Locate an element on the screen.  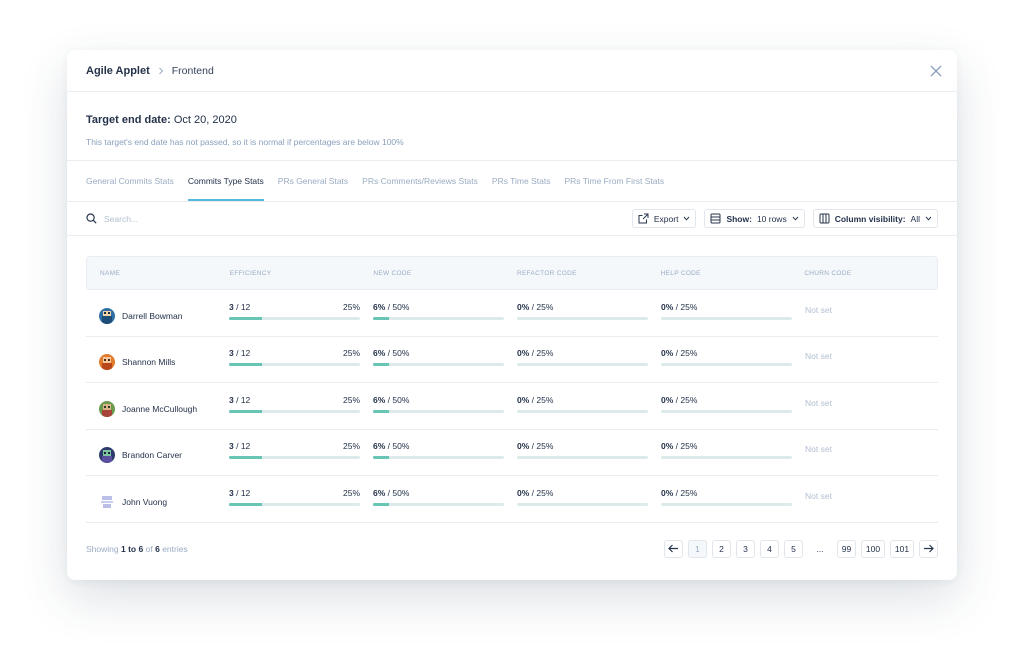
showing-entries: Showing 1 to 6 of 6 entries is located at coordinates (137, 549).